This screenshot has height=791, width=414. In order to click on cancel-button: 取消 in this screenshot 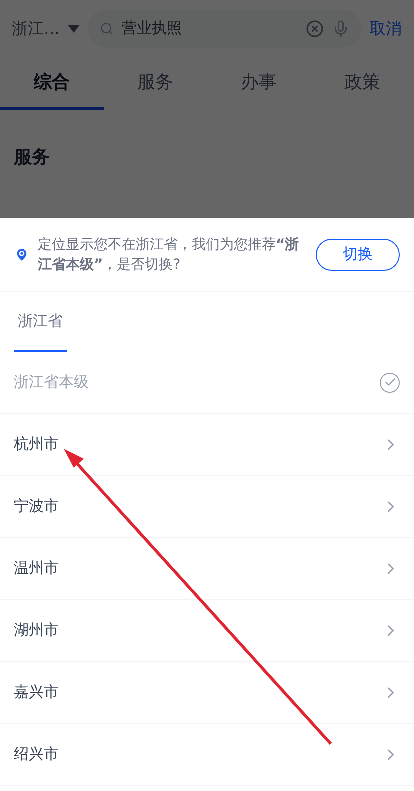, I will do `click(386, 28)`.